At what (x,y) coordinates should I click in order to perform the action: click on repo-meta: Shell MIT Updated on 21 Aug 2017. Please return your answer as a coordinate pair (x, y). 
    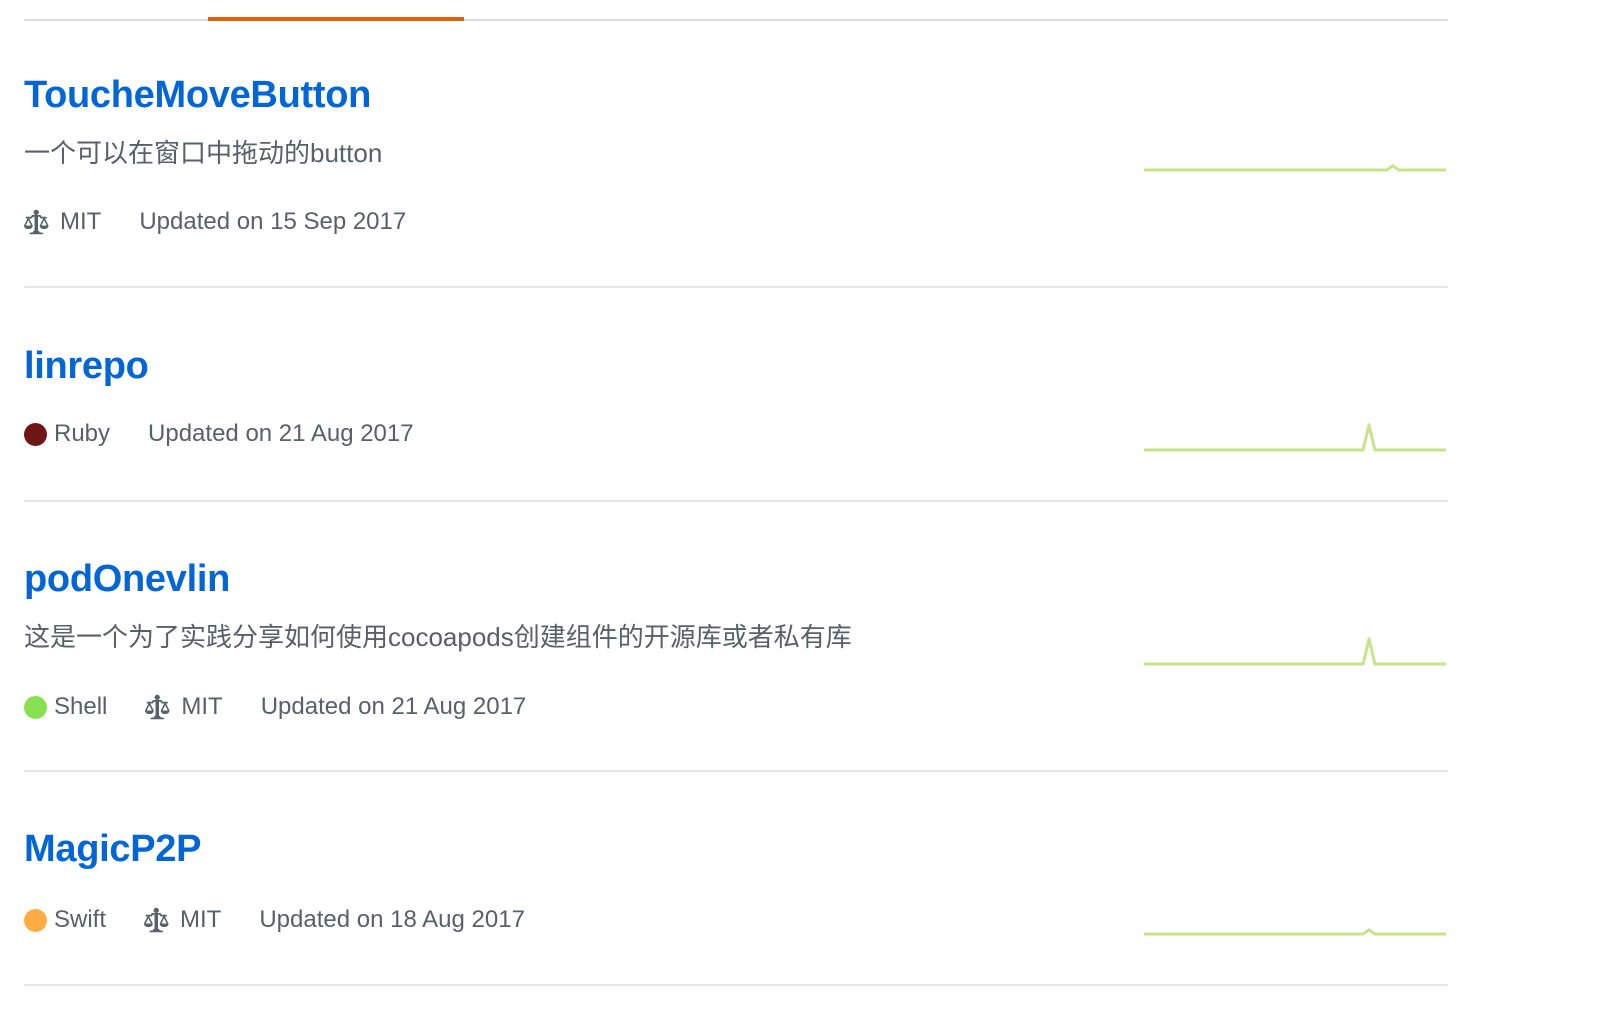
    Looking at the image, I should click on (294, 707).